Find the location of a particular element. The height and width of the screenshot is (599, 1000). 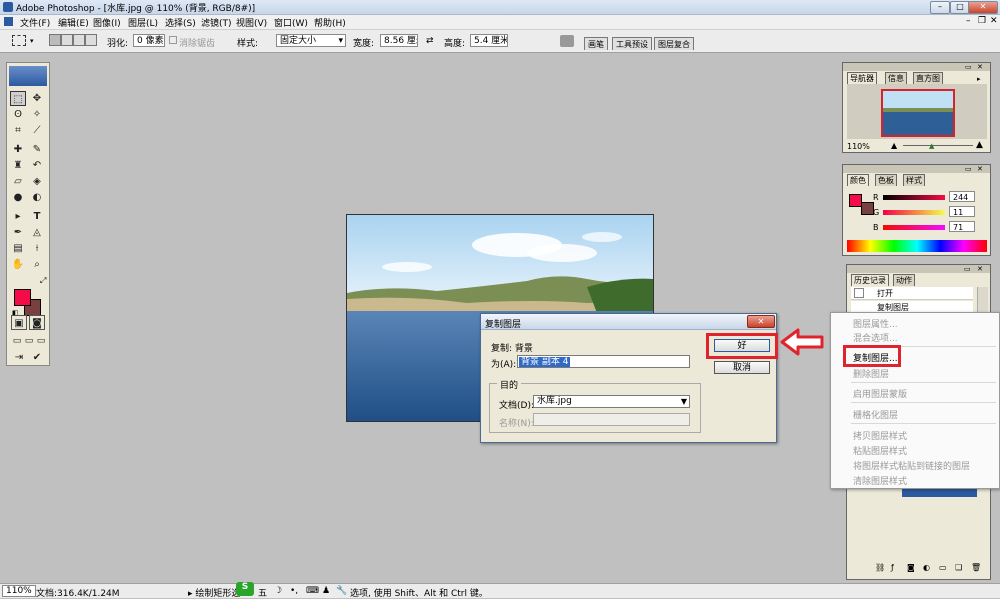

clone-stamp-tool-icon: ♜ is located at coordinates (18, 165).